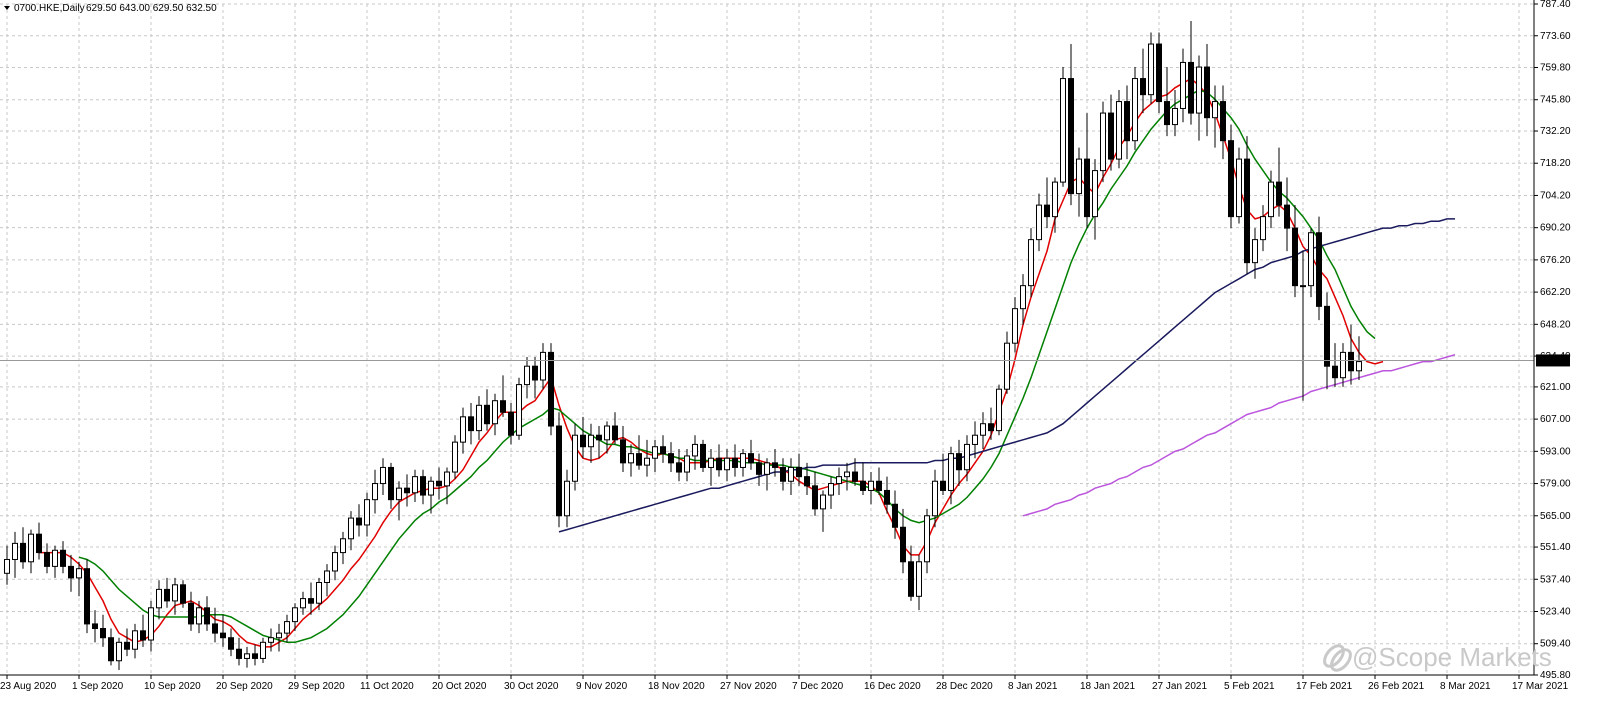  I want to click on watermark: @Scope Markets, so click(1437, 657).